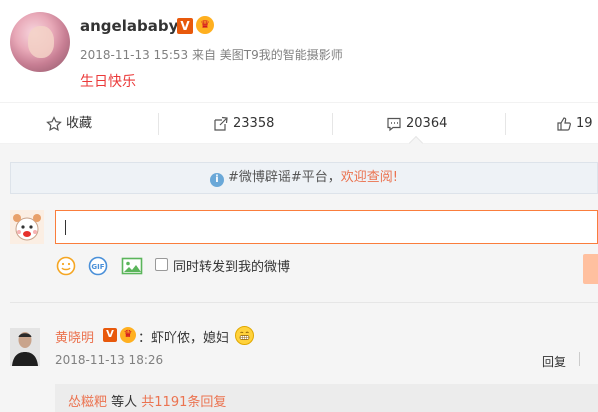 The image size is (598, 412). What do you see at coordinates (564, 123) in the screenshot?
I see `thumbs-up-icon` at bounding box center [564, 123].